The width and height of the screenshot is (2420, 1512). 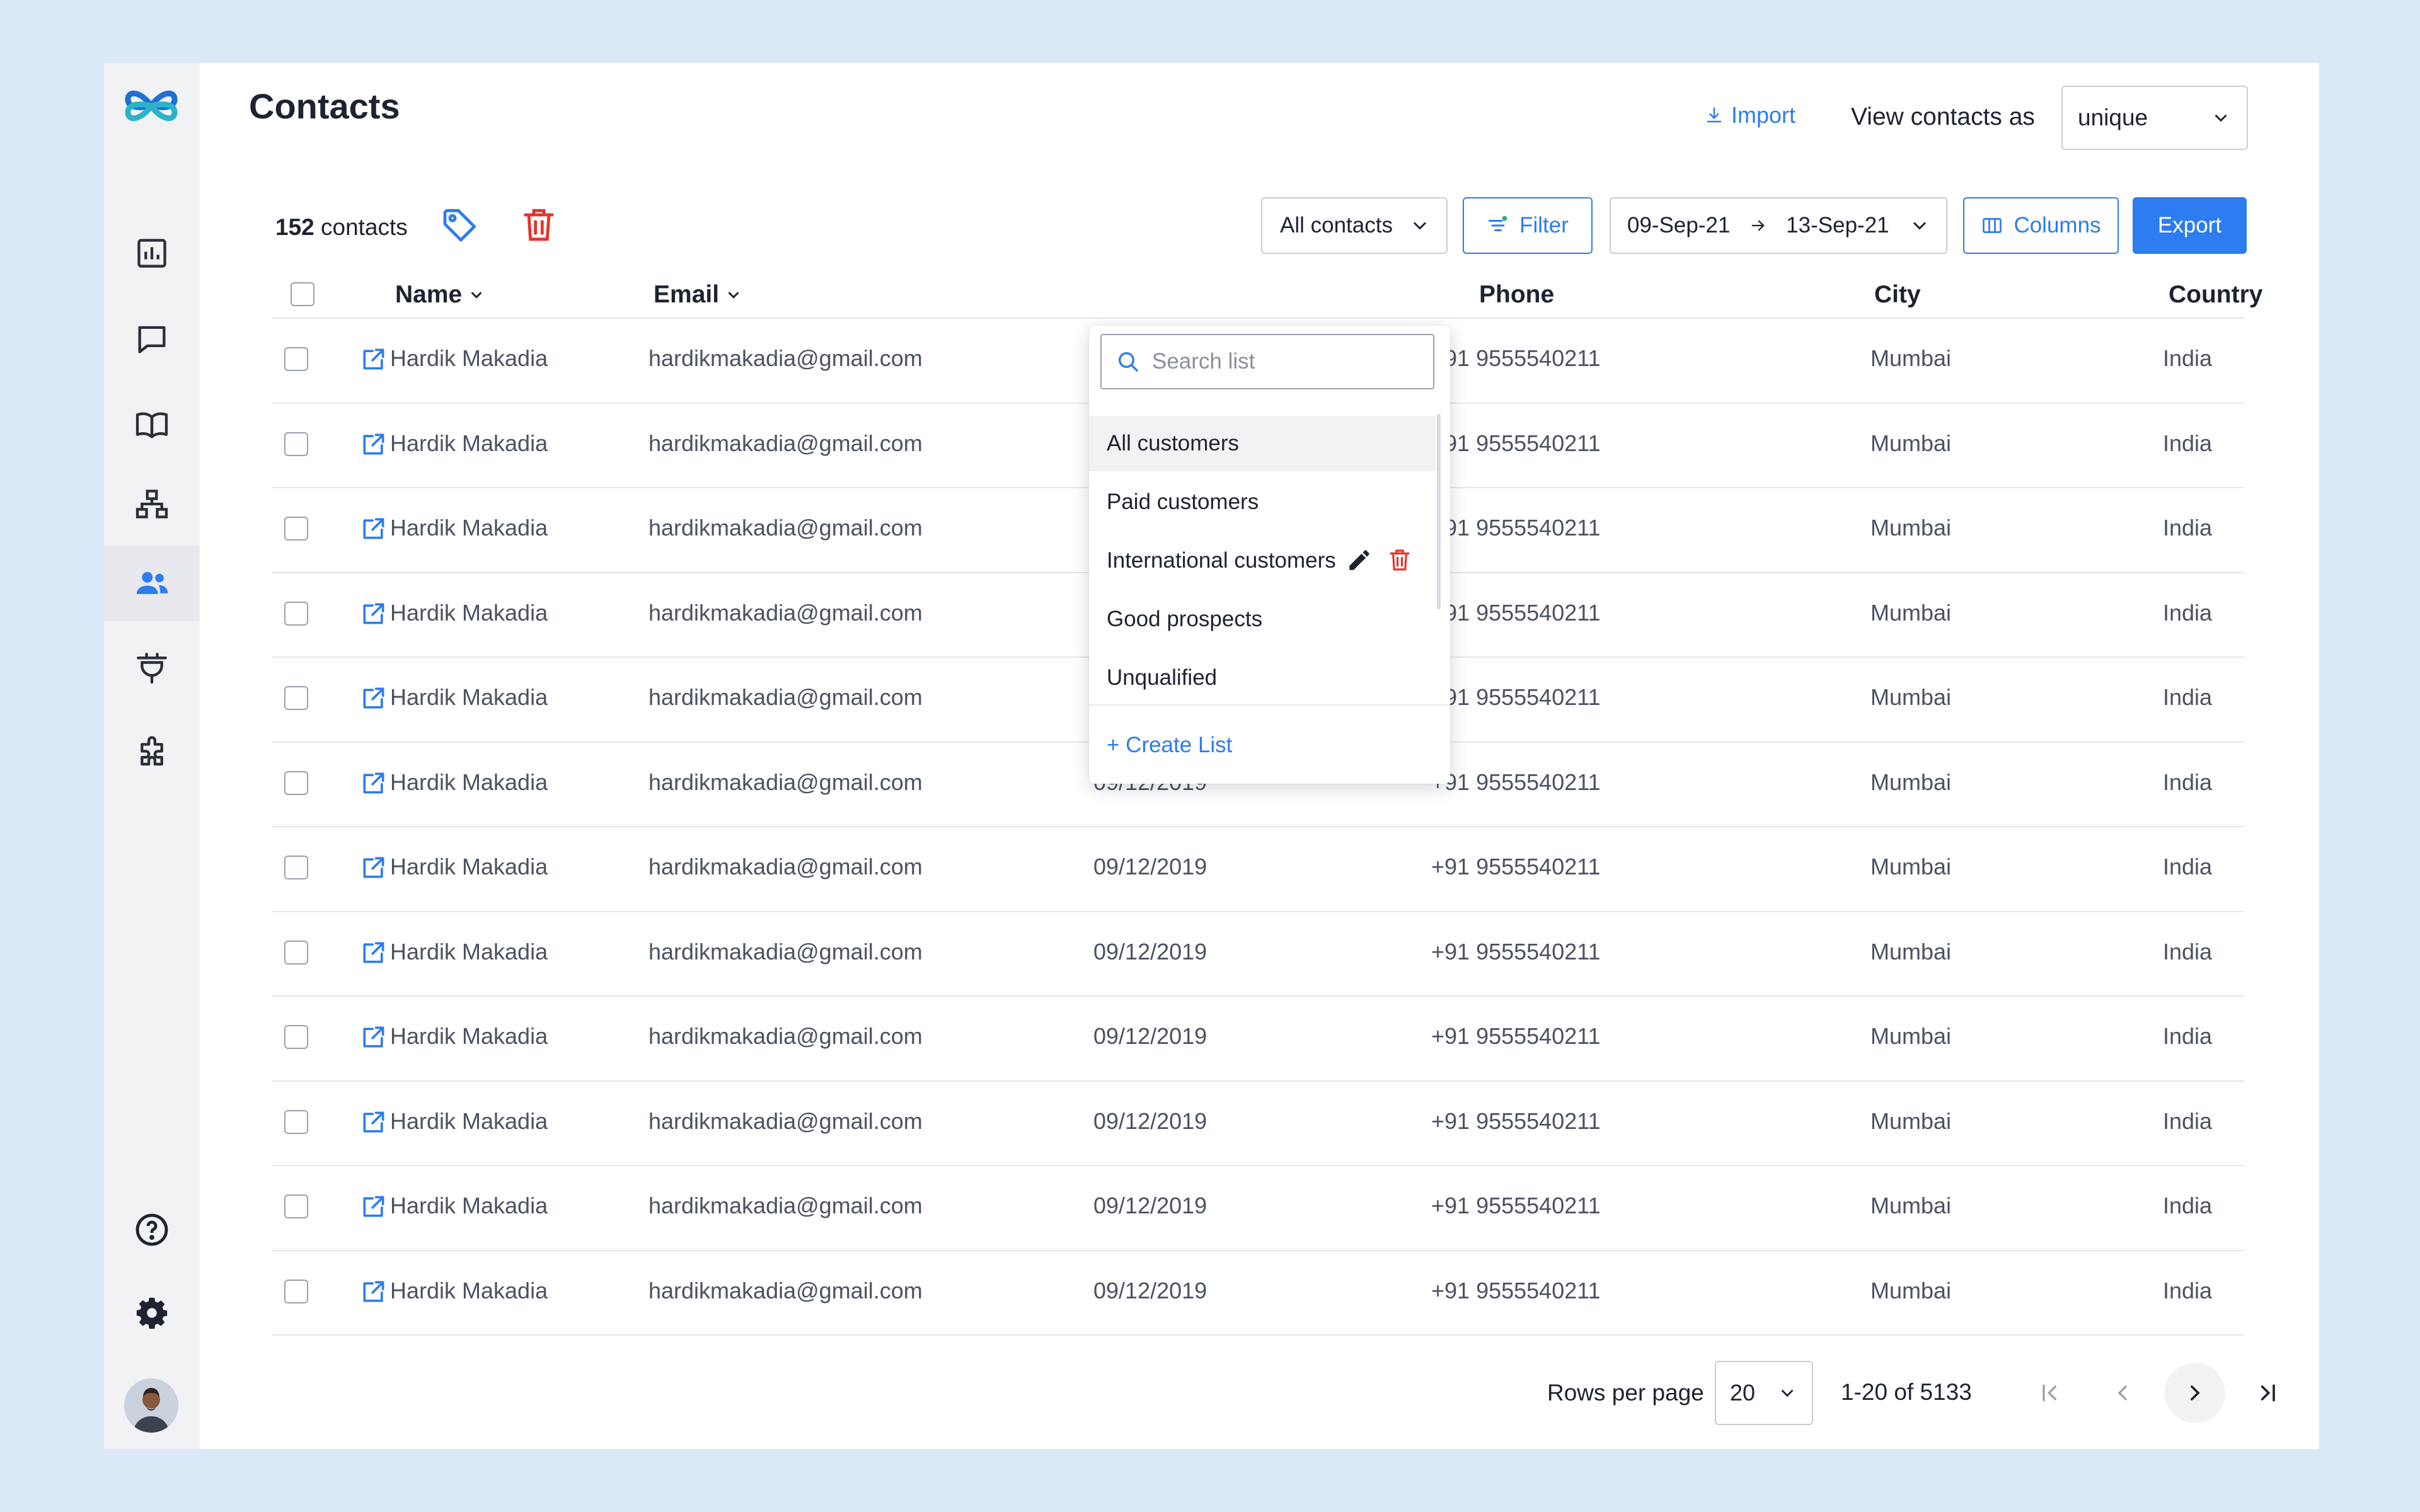 I want to click on column-header-phone: Phone, so click(x=1517, y=295).